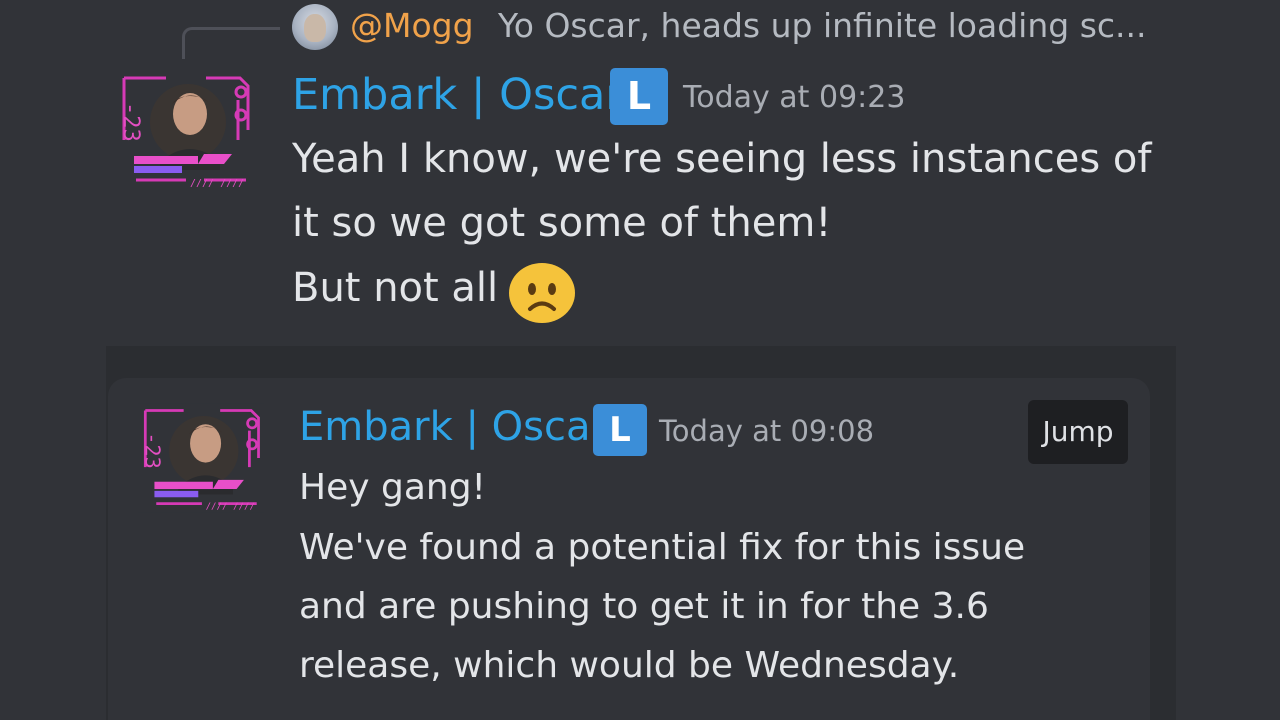  I want to click on frowning-face-emoji, so click(542, 293).